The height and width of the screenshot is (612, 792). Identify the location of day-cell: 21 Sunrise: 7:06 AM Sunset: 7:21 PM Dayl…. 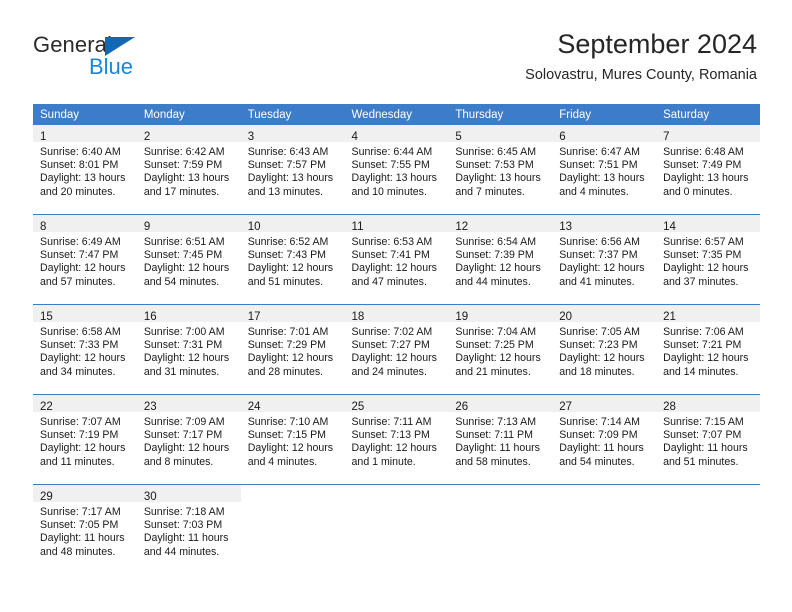
(708, 349).